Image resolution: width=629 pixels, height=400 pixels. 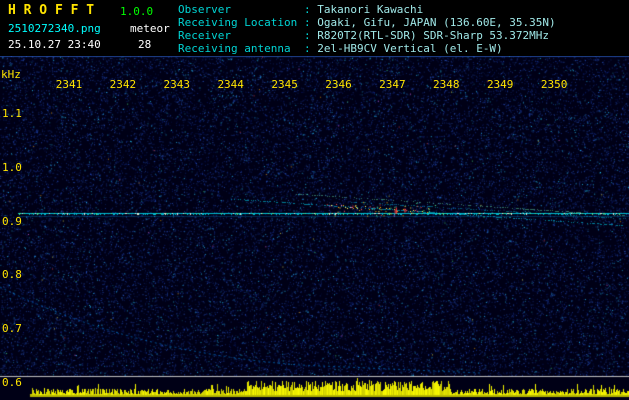 I want to click on freq-label: 0.8, so click(x=12, y=275).